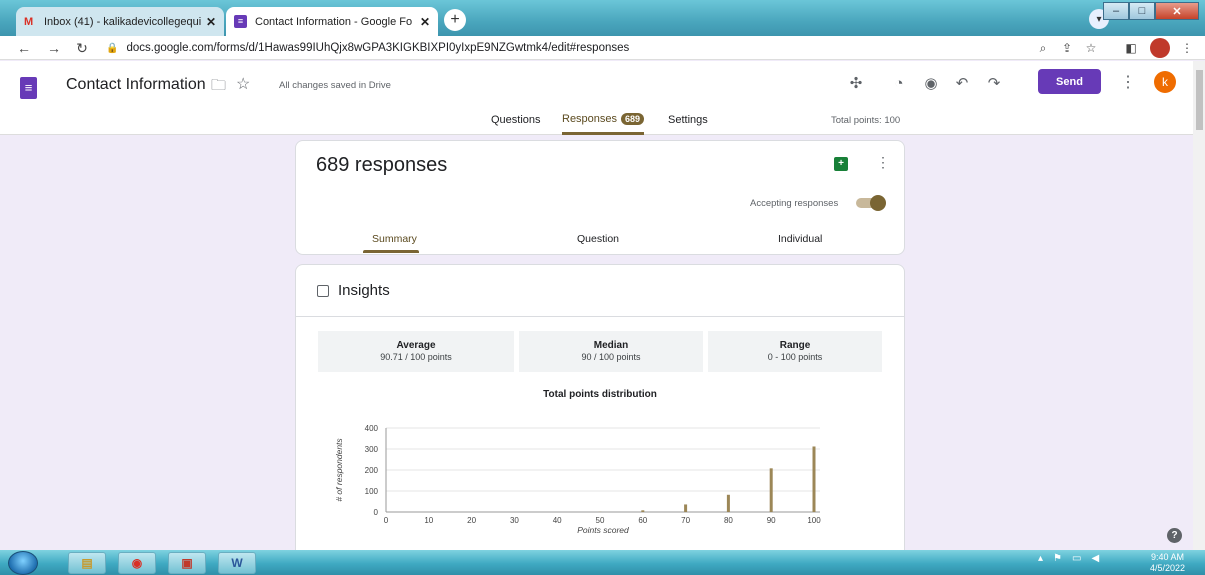 The height and width of the screenshot is (575, 1205). I want to click on summary-underline, so click(391, 251).